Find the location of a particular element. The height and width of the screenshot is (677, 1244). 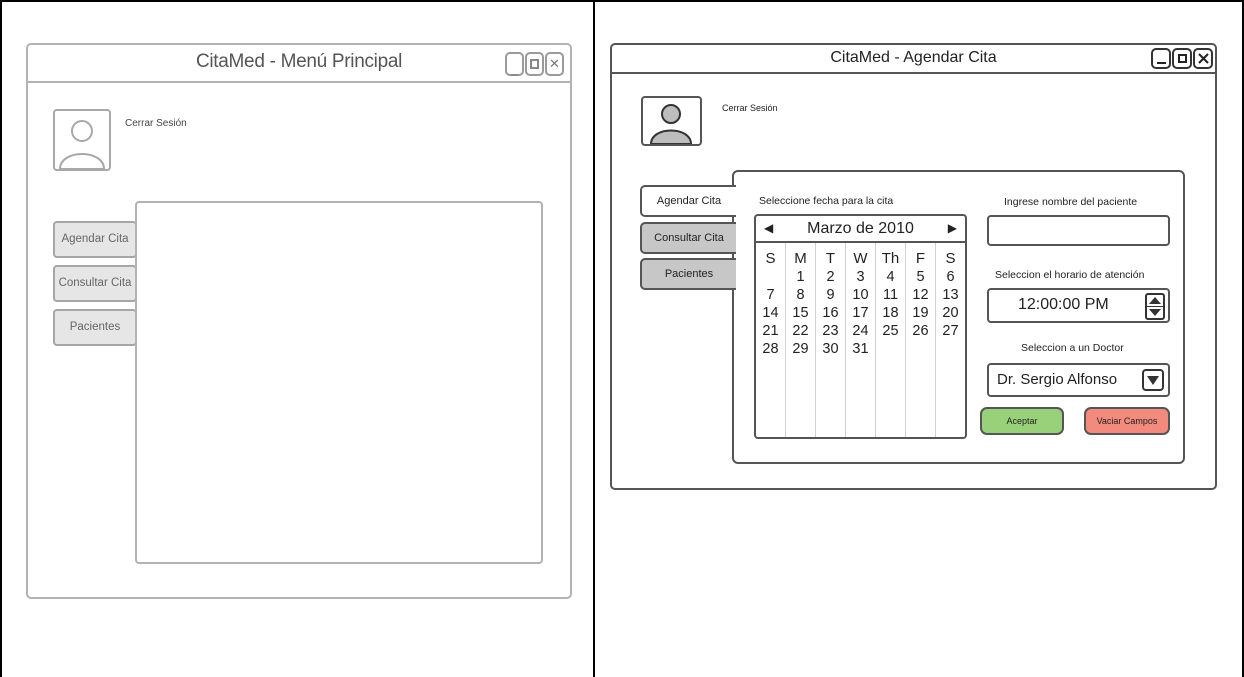

window-controls: _ ✕ is located at coordinates (534, 64).